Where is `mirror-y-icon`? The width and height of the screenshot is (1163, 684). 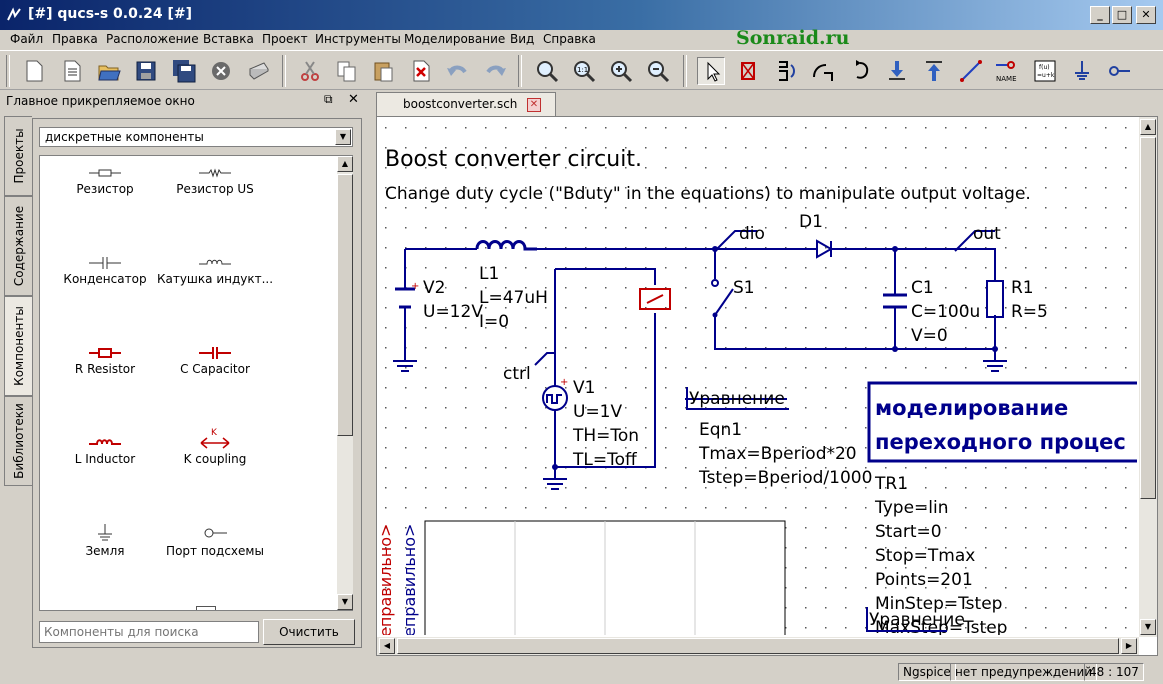
mirror-y-icon is located at coordinates (822, 71).